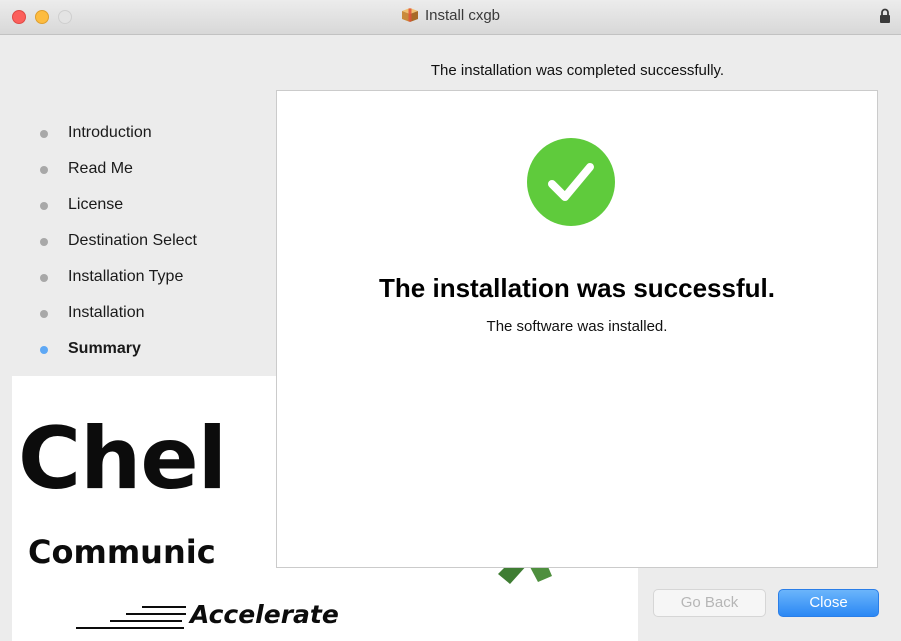 The height and width of the screenshot is (641, 901). What do you see at coordinates (122, 552) in the screenshot?
I see `logo-subtitle: Communic` at bounding box center [122, 552].